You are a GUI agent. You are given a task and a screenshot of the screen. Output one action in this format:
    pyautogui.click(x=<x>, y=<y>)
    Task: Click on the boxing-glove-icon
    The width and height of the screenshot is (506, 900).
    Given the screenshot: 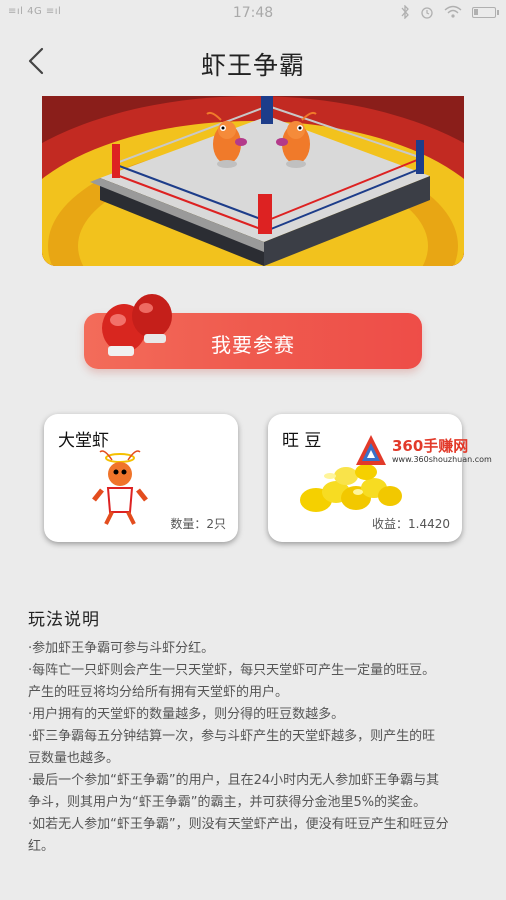 What is the action you would take?
    pyautogui.click(x=137, y=325)
    